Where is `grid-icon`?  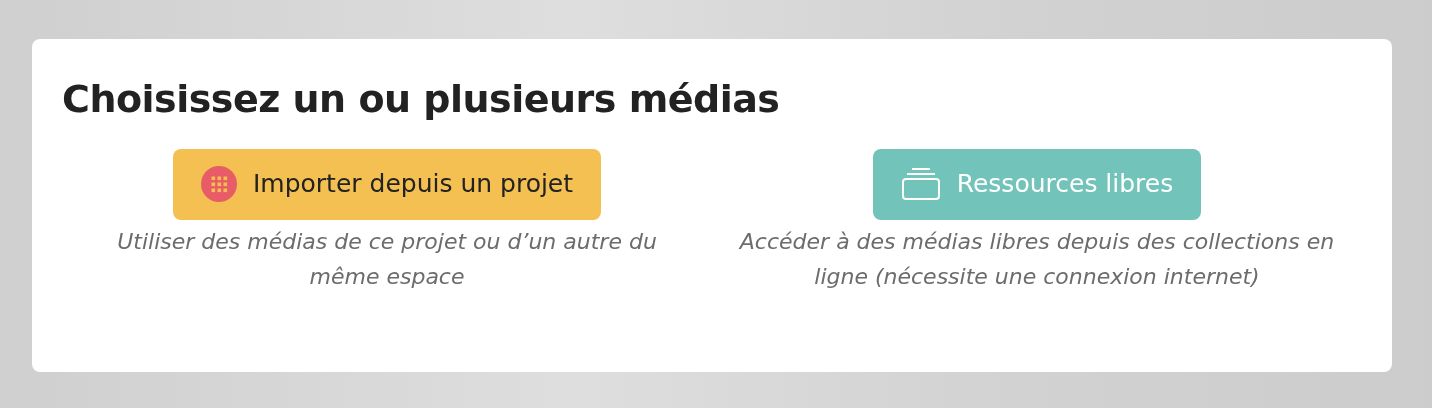 grid-icon is located at coordinates (218, 184).